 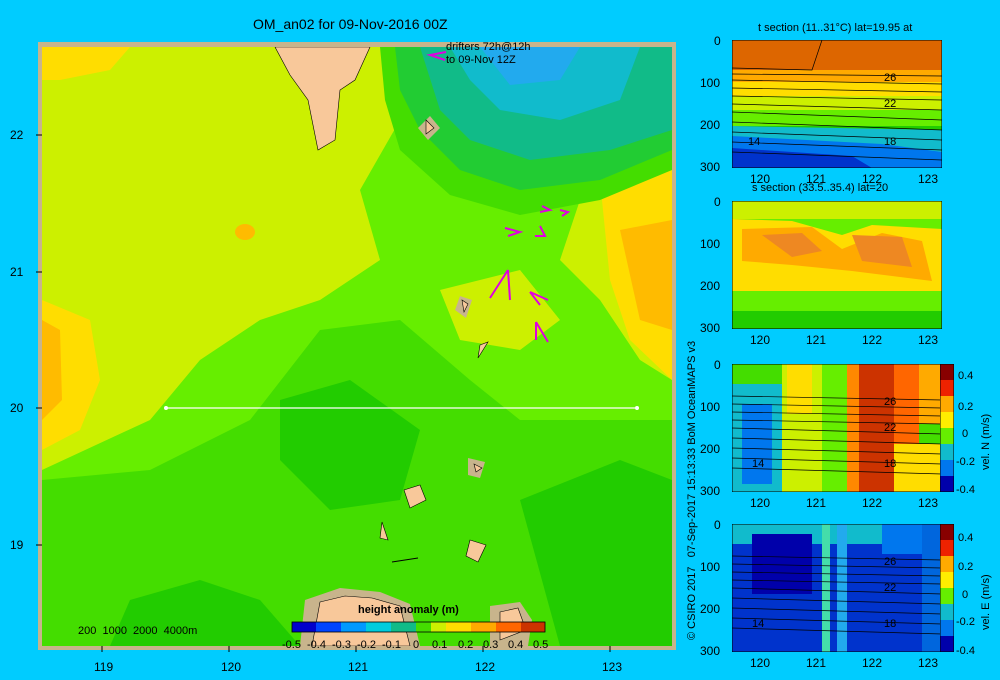 I want to click on x-tick-label: 123, so click(x=612, y=667).